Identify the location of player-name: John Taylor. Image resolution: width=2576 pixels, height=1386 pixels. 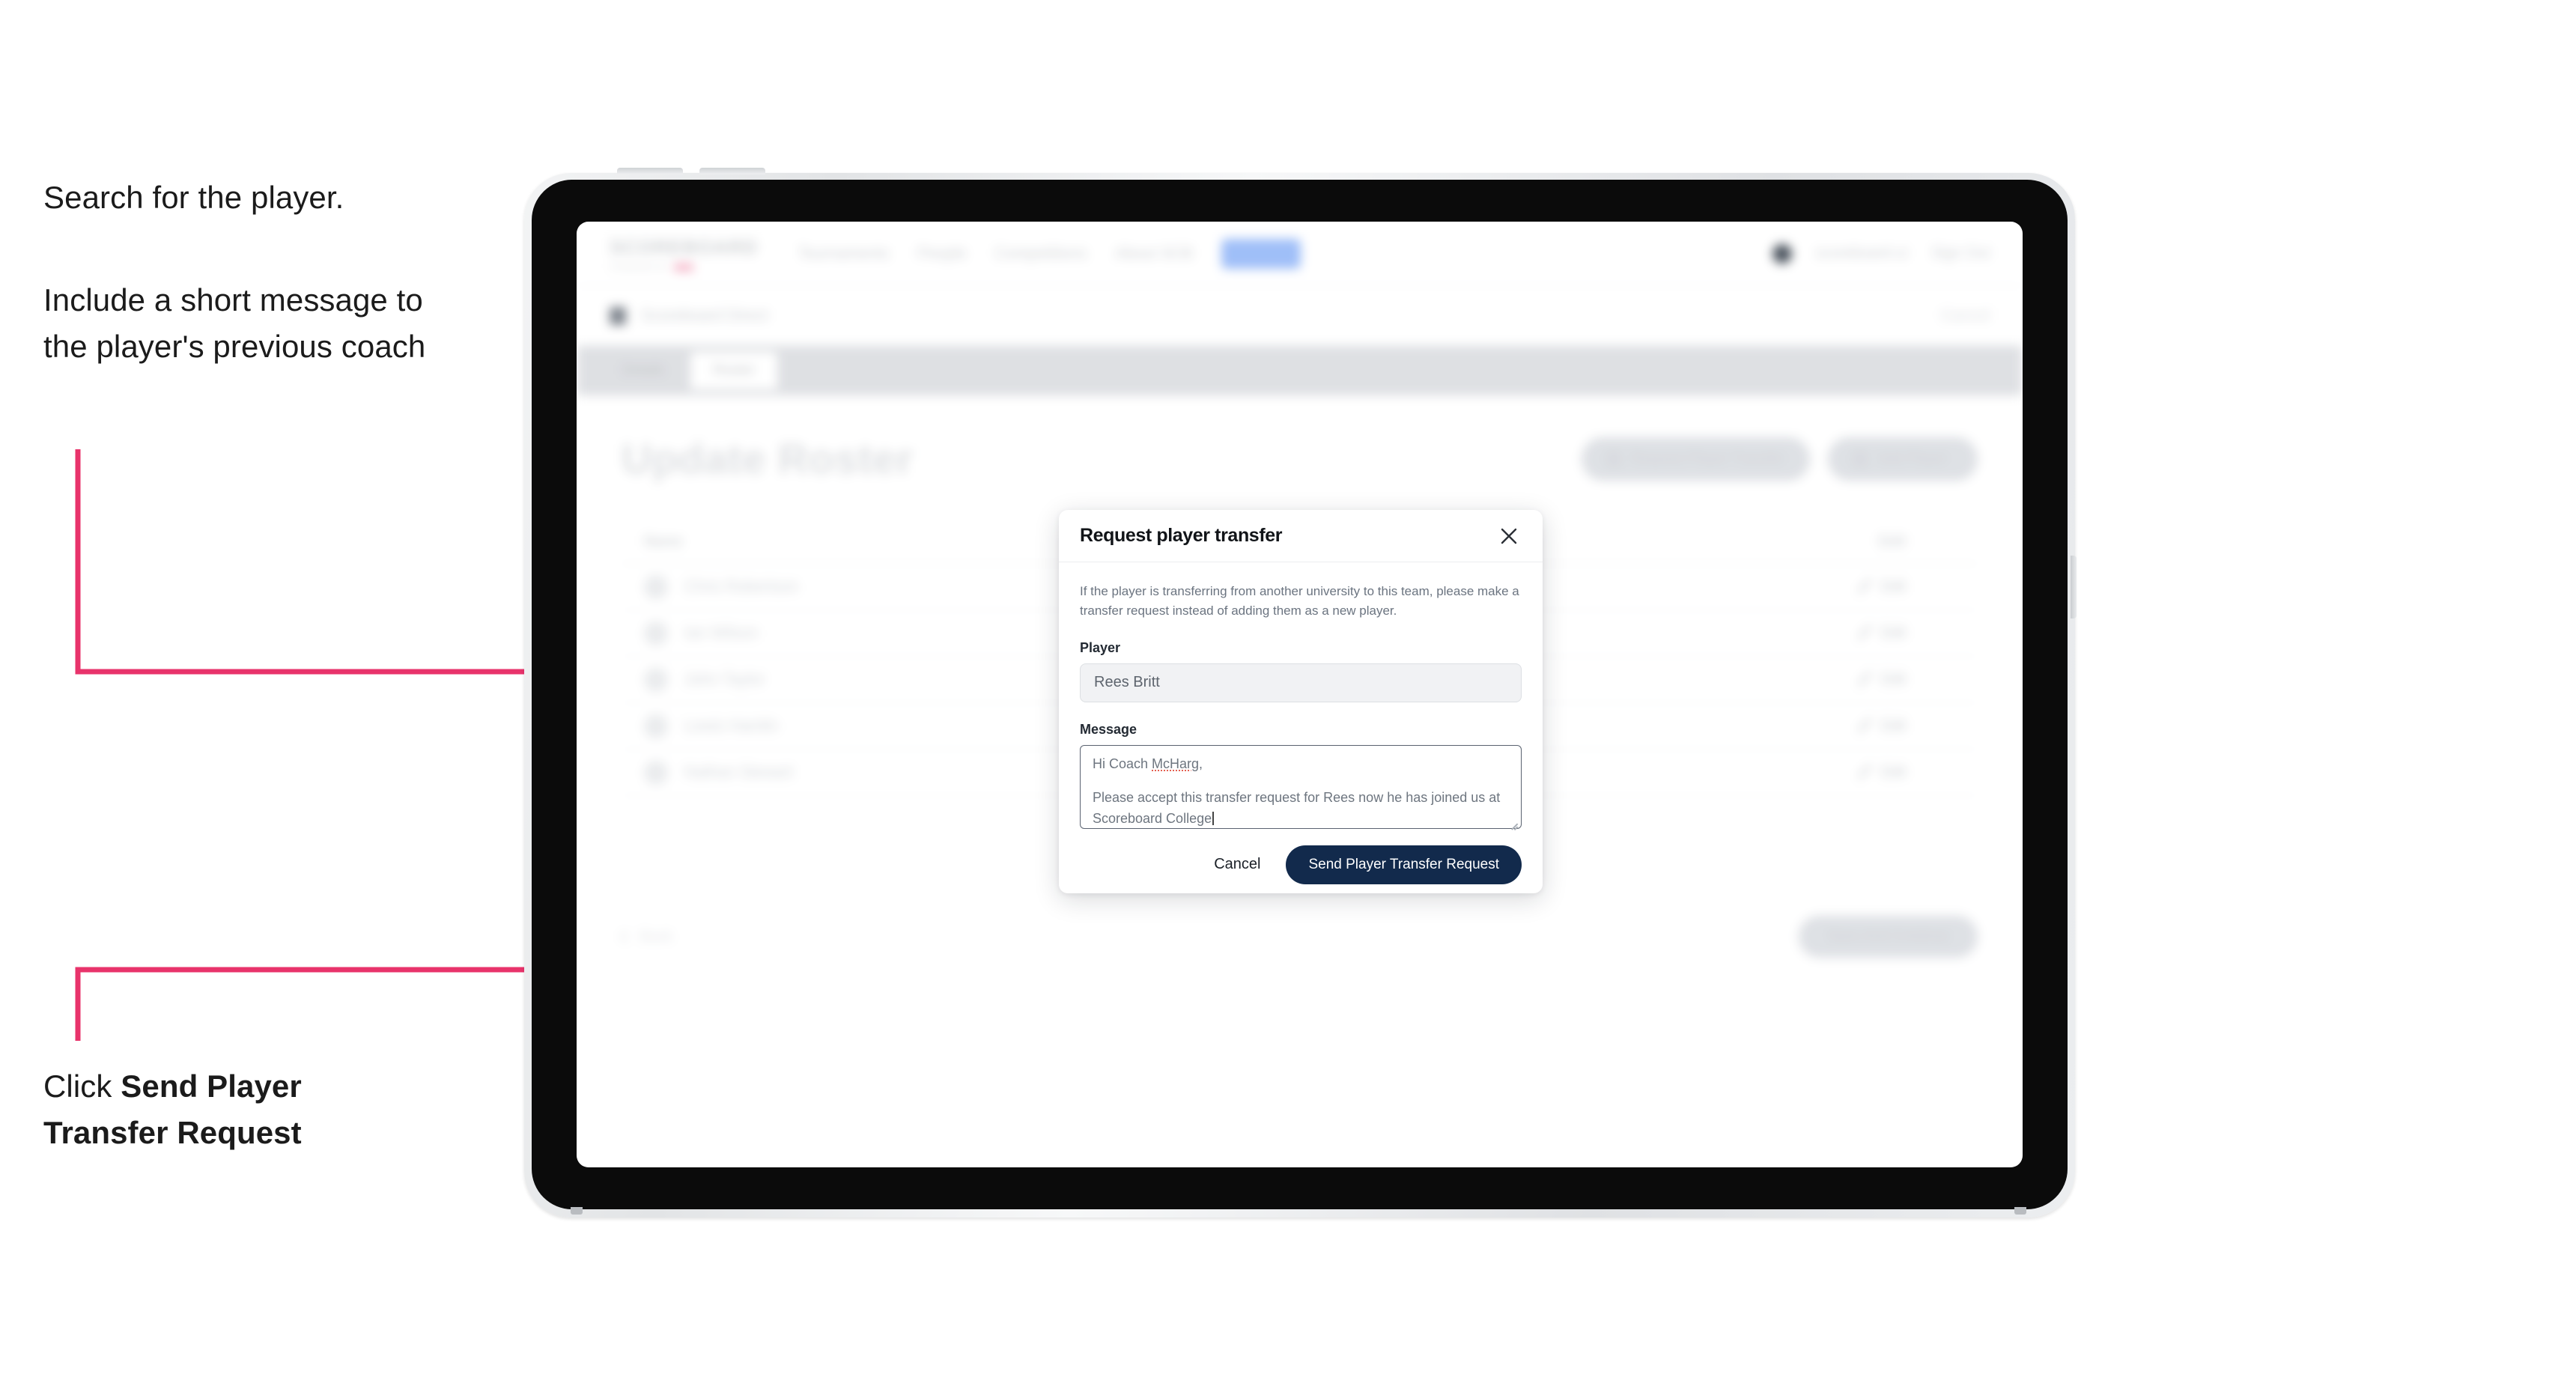
(724, 679).